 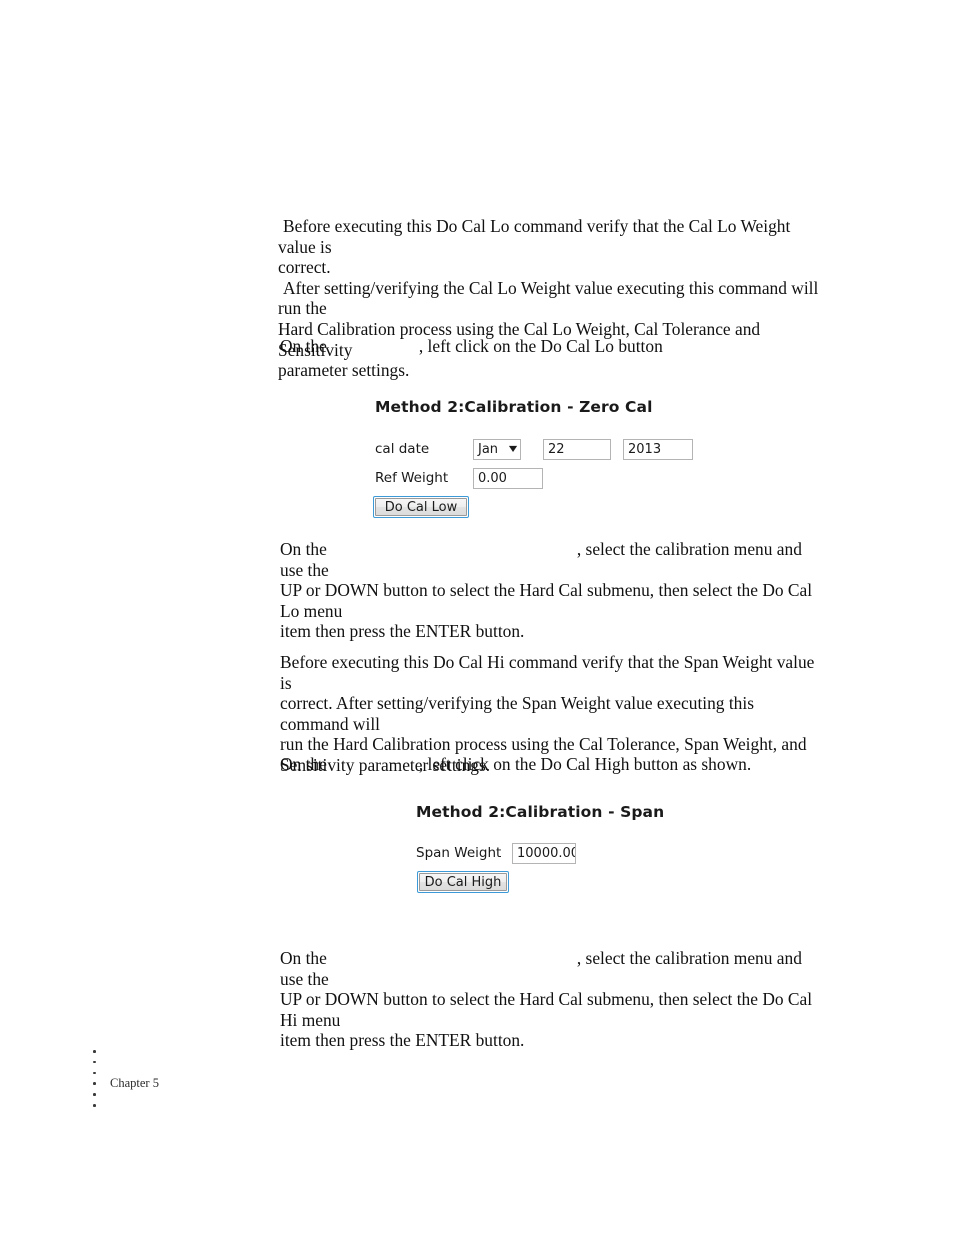 I want to click on span-weight-label: Span Weight, so click(x=459, y=853).